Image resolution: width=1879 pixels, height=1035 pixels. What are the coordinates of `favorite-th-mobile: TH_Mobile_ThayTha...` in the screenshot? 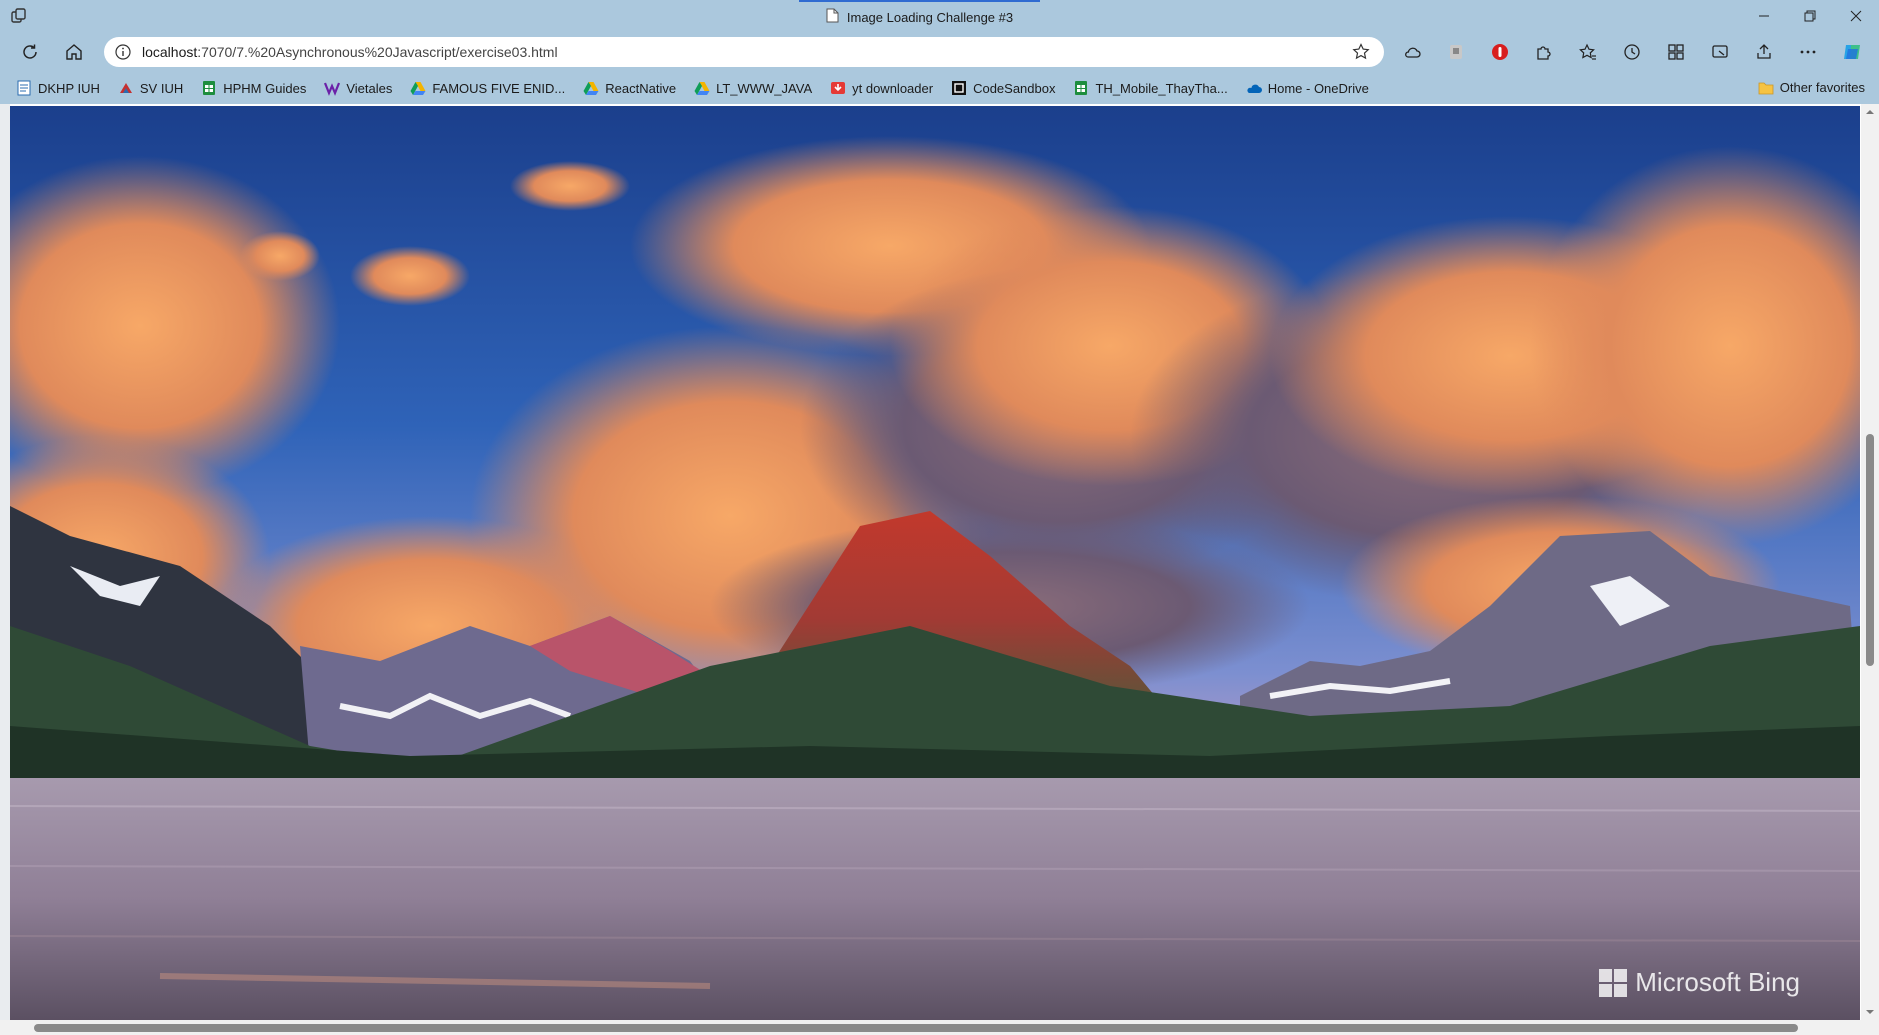 It's located at (1150, 88).